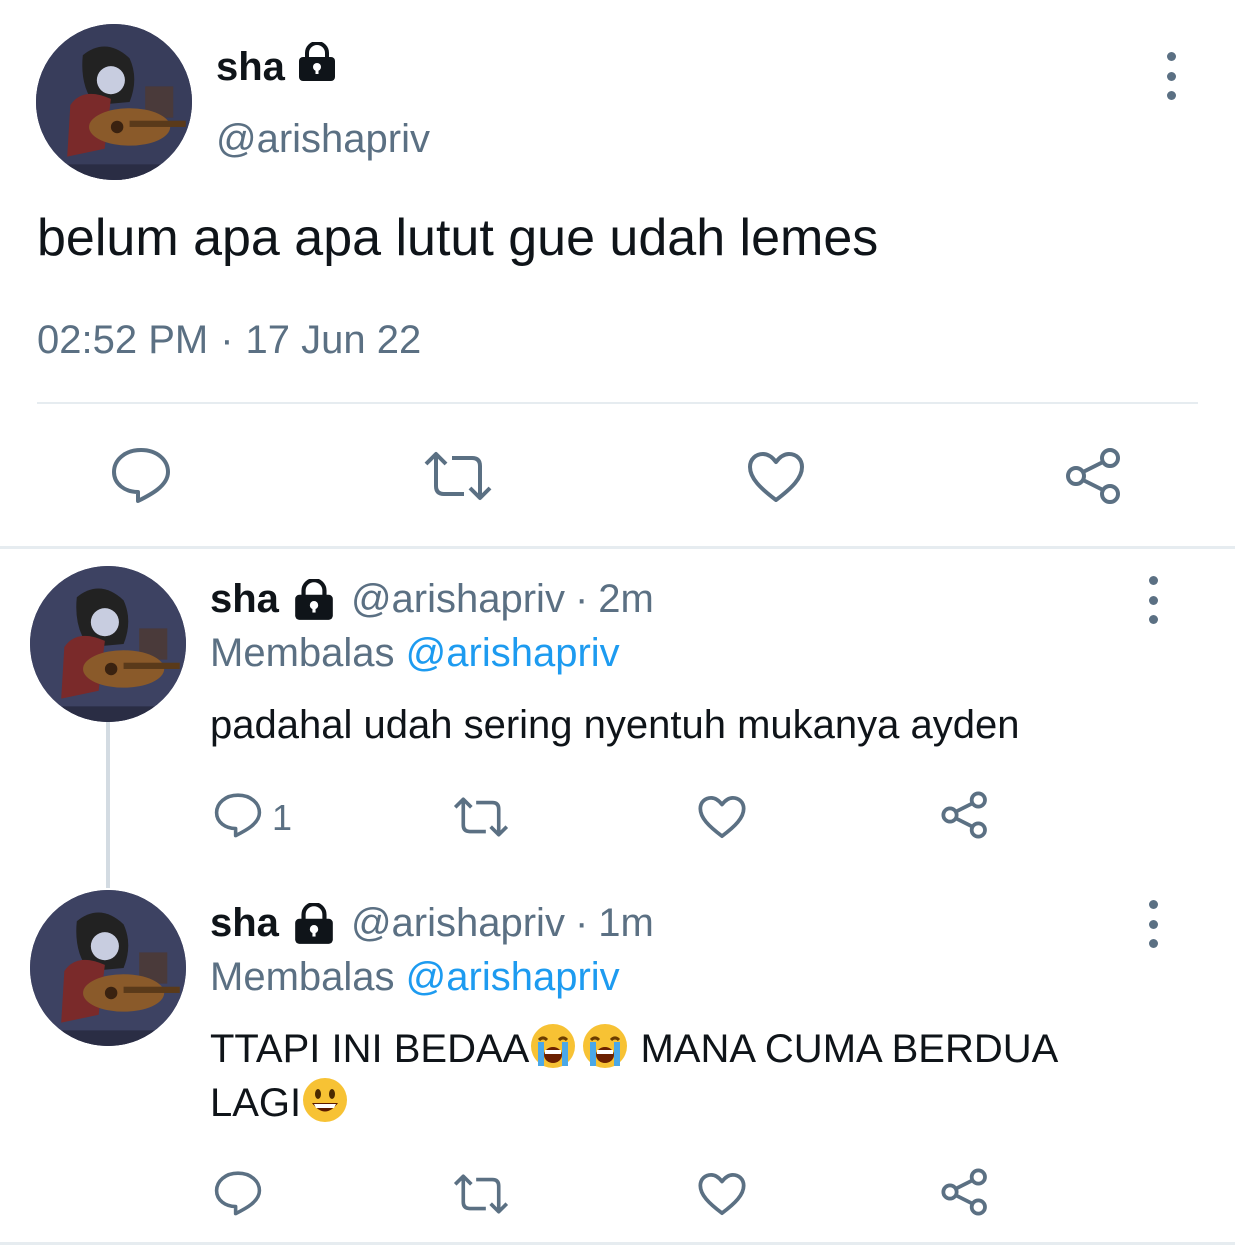 This screenshot has width=1235, height=1245. What do you see at coordinates (844, 1049) in the screenshot?
I see `reply-text-part: MANA CUMA BERDUA` at bounding box center [844, 1049].